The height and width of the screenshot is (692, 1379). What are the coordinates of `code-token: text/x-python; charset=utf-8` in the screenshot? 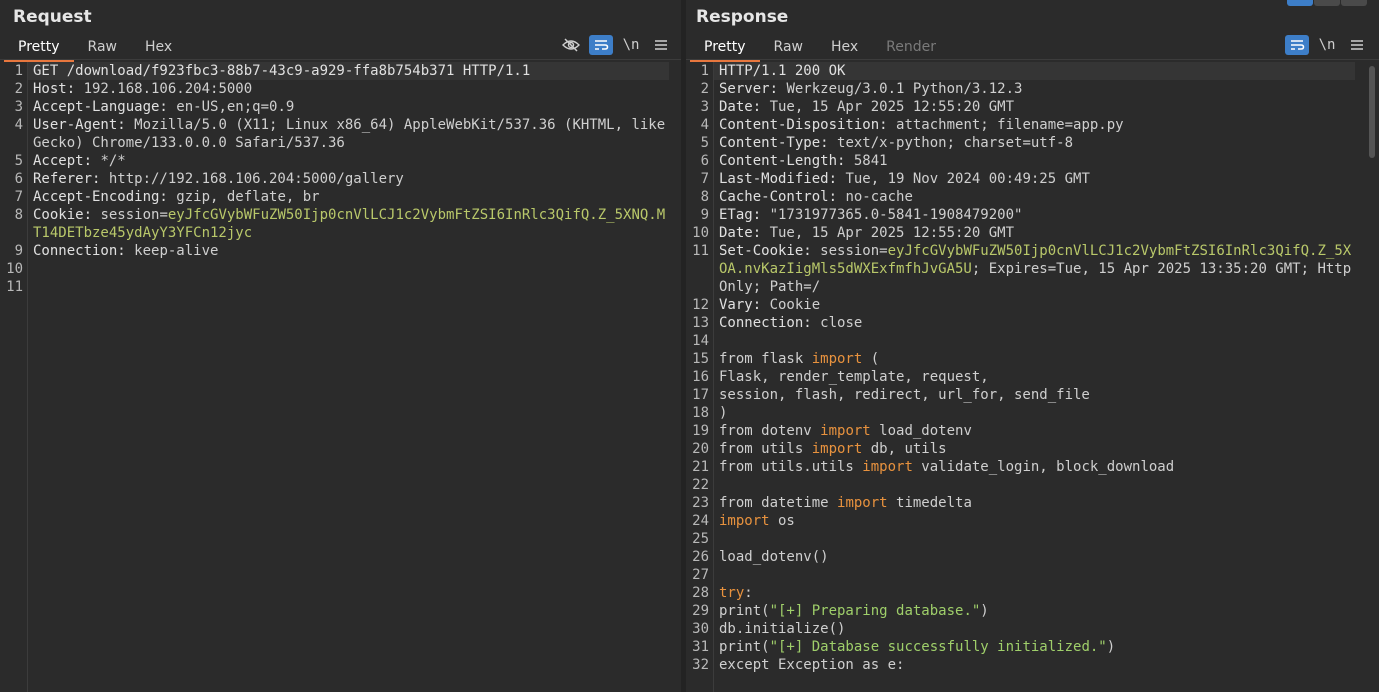 It's located at (955, 143).